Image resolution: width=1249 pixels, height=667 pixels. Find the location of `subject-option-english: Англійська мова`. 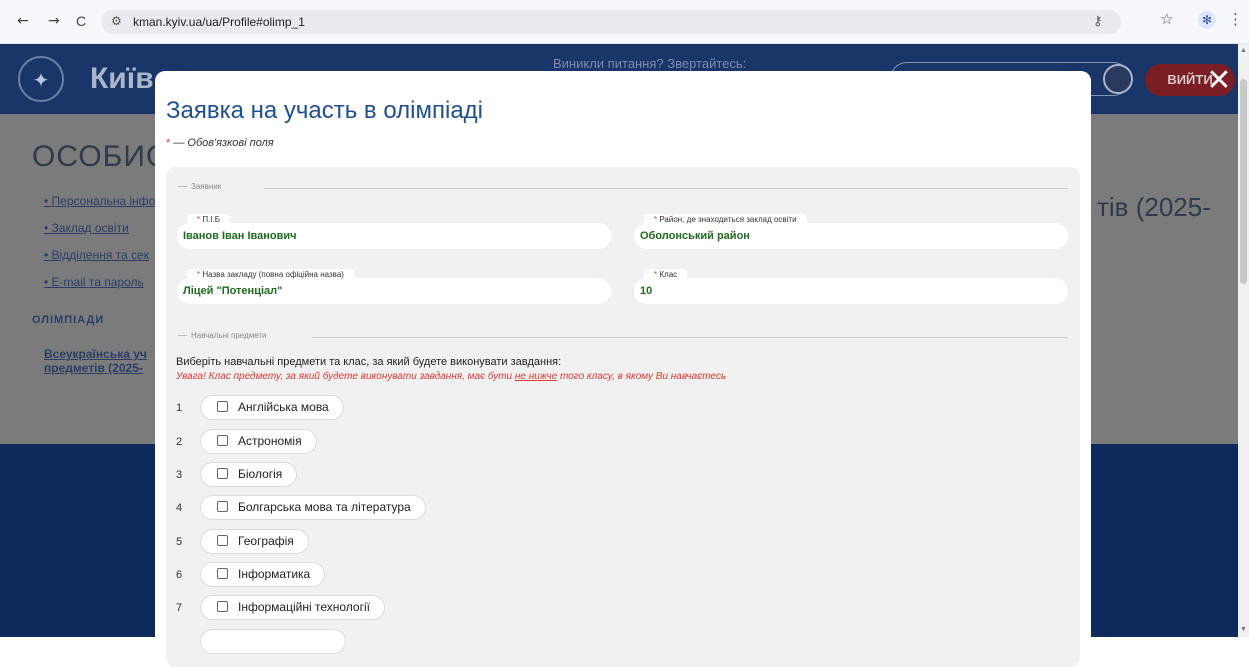

subject-option-english: Англійська мова is located at coordinates (272, 407).